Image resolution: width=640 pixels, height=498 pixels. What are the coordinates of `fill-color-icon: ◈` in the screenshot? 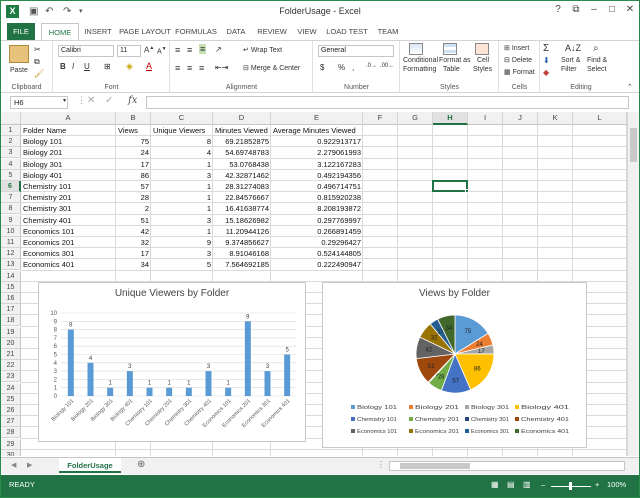 It's located at (129, 66).